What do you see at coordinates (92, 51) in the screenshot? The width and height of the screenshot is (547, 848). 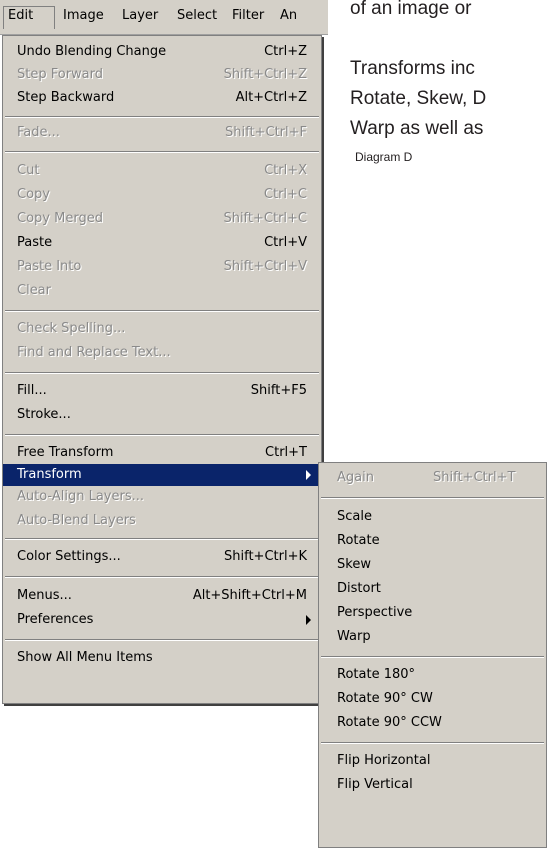 I see `menu-item-label: Undo Blending Change` at bounding box center [92, 51].